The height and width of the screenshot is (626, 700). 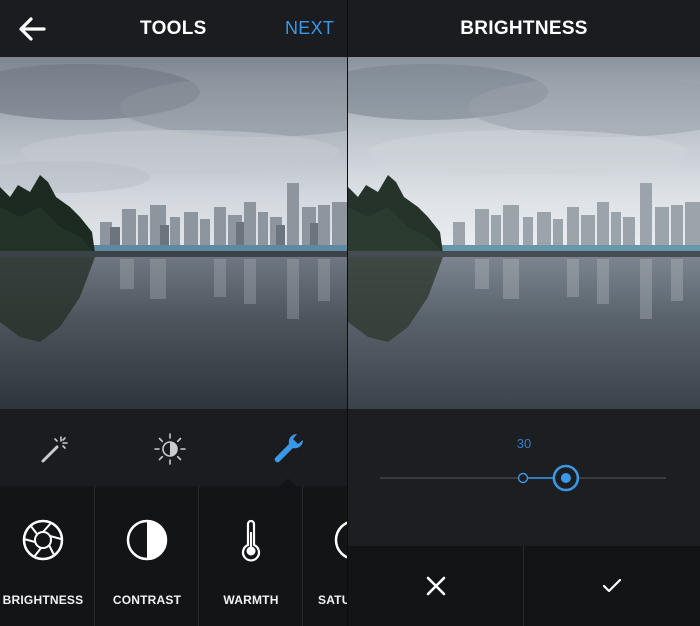 I want to click on tool-label: BRIGHTNESS, so click(x=43, y=600).